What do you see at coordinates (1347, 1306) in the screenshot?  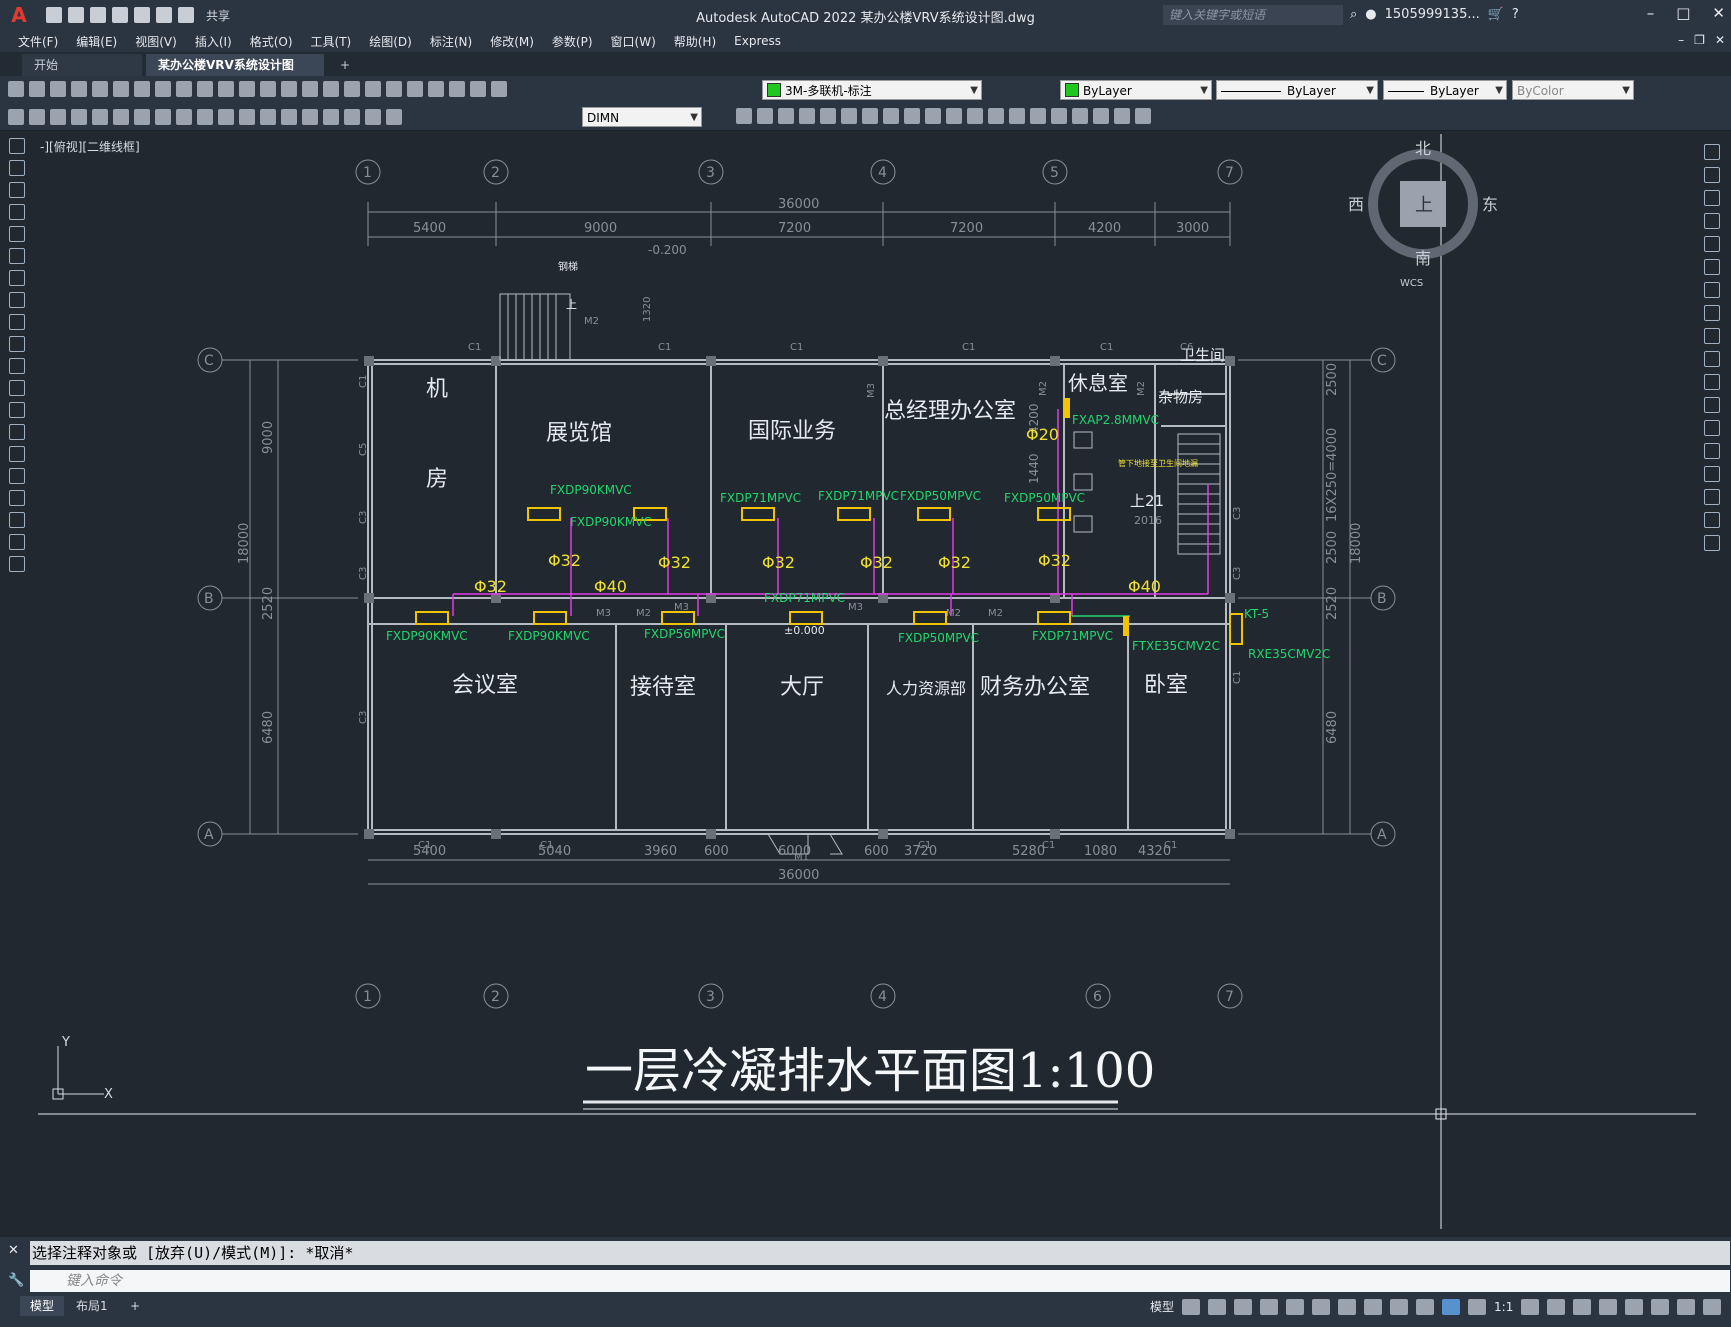 I see `isodraft-icon` at bounding box center [1347, 1306].